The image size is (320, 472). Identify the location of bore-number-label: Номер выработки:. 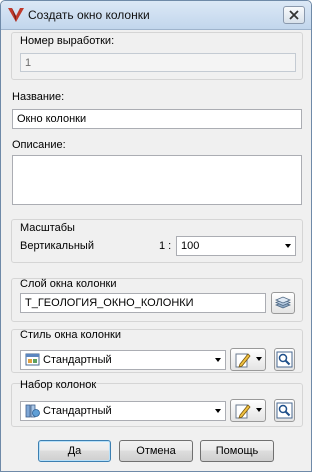
(67, 41).